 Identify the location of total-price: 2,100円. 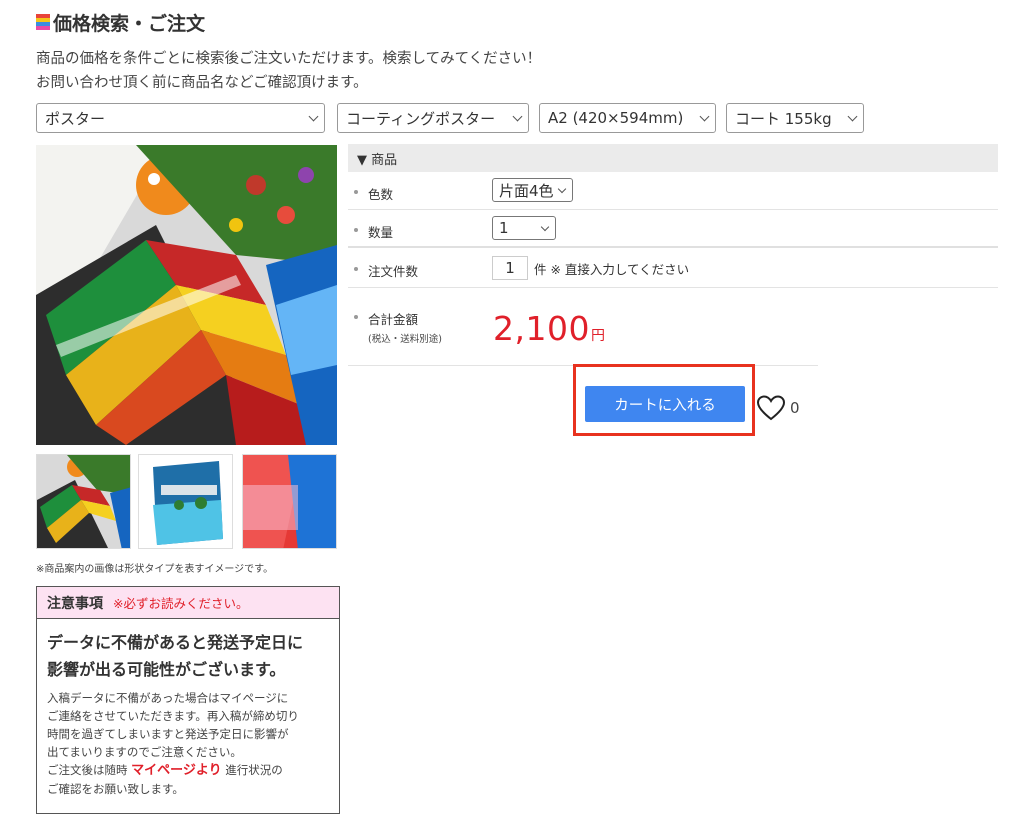
(549, 328).